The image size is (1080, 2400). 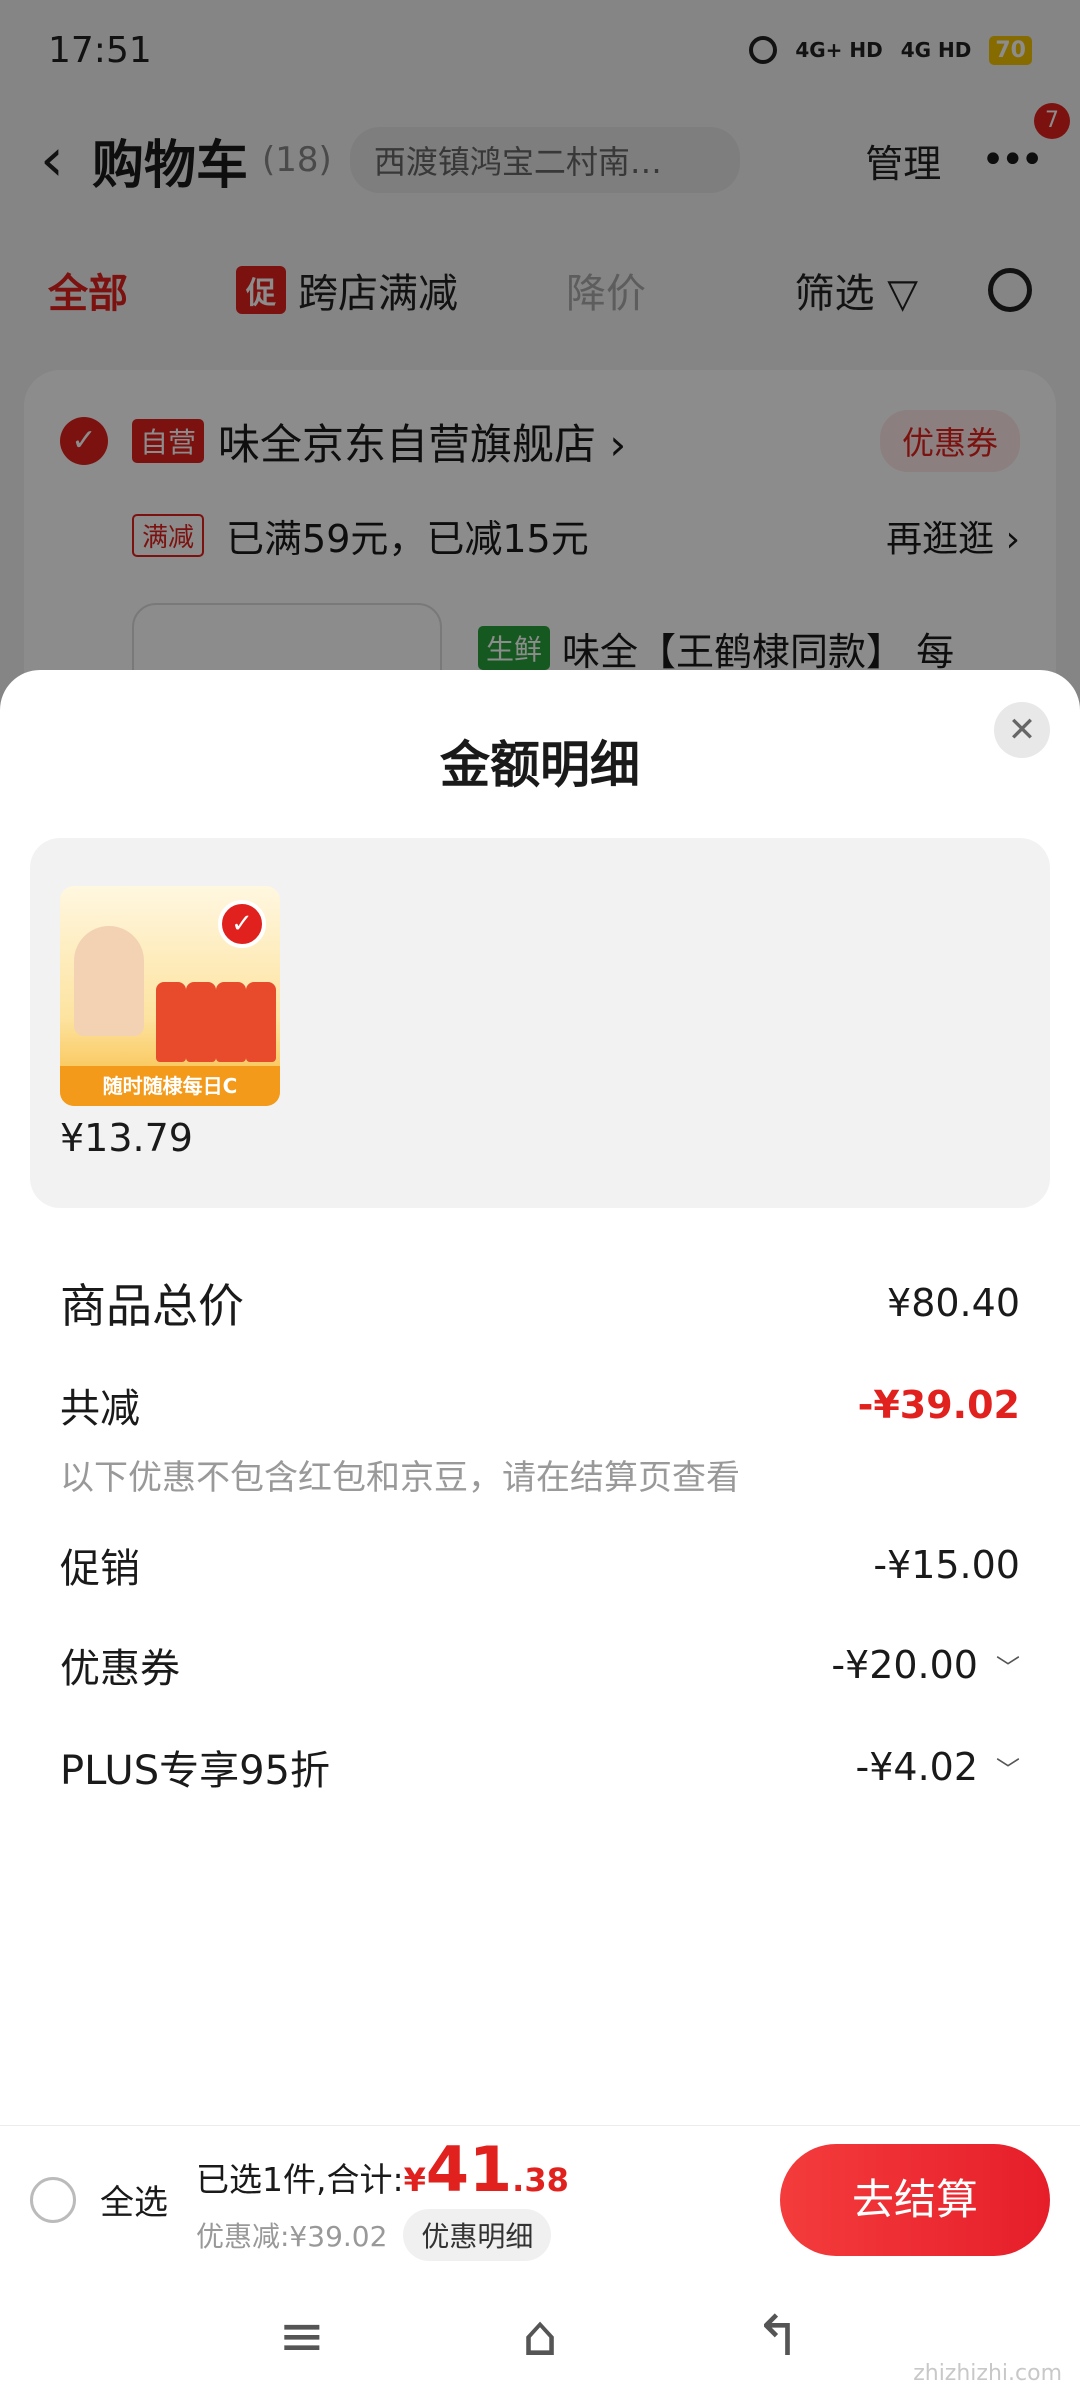 What do you see at coordinates (414, 2179) in the screenshot?
I see `currency-symbol: ¥` at bounding box center [414, 2179].